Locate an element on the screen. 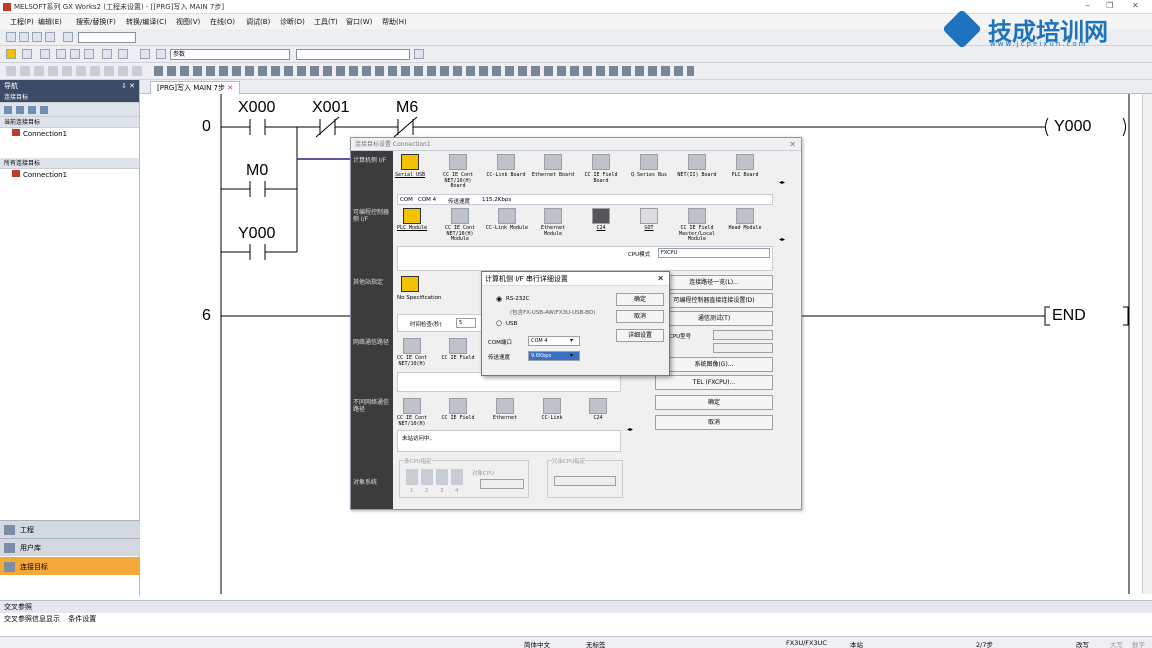 This screenshot has height=648, width=1152. cc-link-board-icon is located at coordinates (506, 162).